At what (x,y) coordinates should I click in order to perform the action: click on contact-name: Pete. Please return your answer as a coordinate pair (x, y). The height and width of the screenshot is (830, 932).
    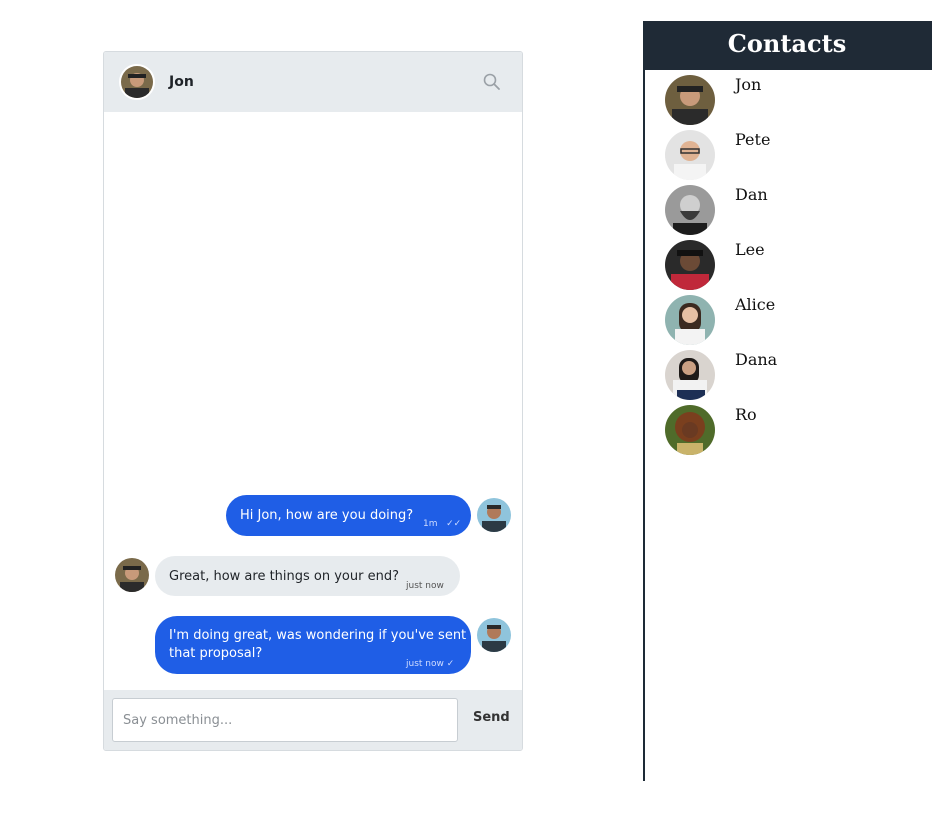
    Looking at the image, I should click on (753, 139).